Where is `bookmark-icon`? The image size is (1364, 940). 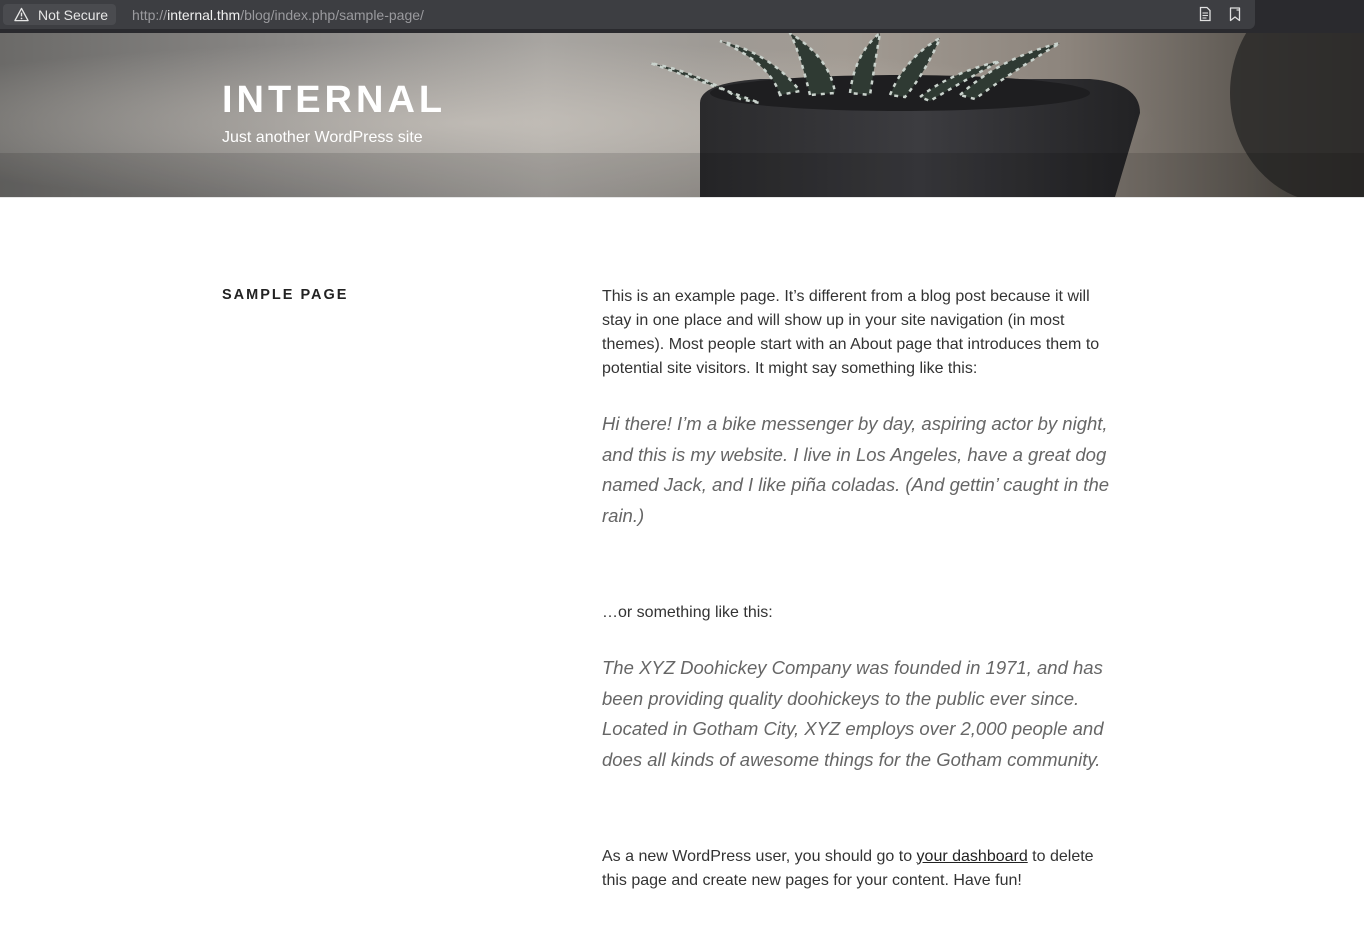
bookmark-icon is located at coordinates (1235, 16).